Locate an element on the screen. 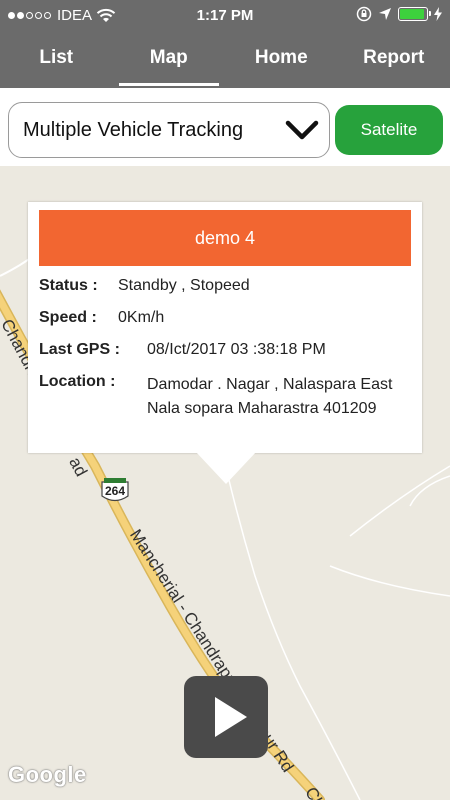 The height and width of the screenshot is (800, 450). play-icon is located at coordinates (231, 717).